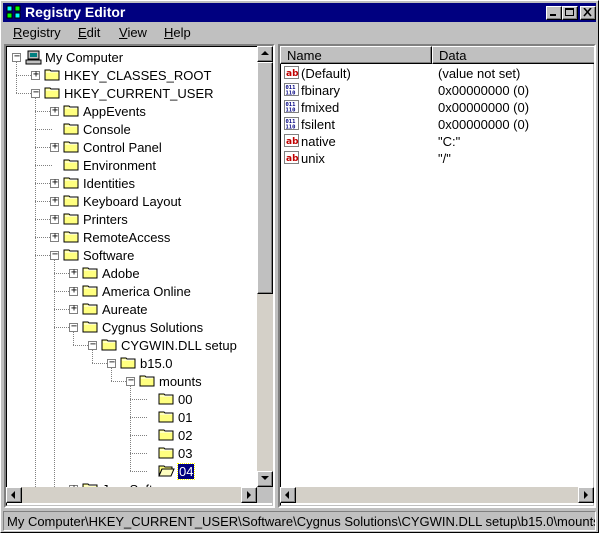  I want to click on tree-item-label: Control Panel, so click(122, 147).